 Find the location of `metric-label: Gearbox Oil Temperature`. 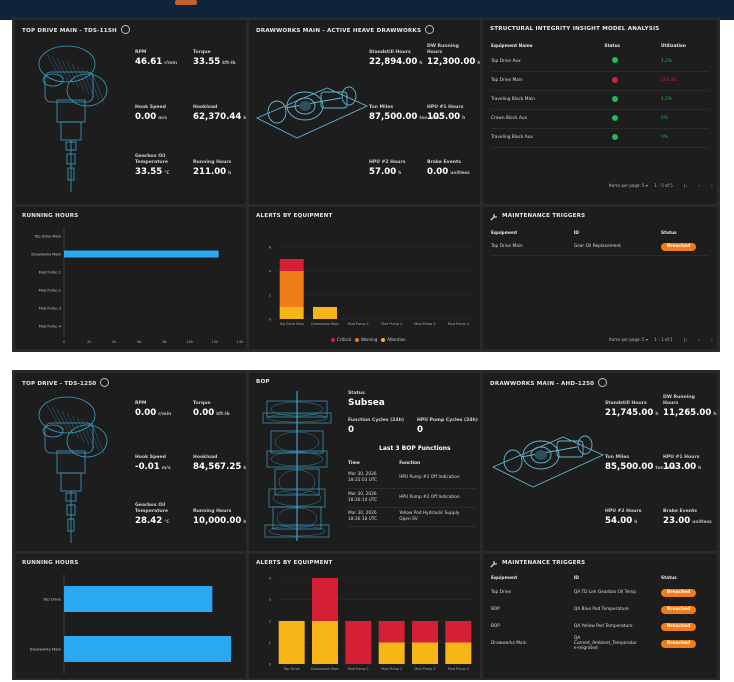

metric-label: Gearbox Oil Temperature is located at coordinates (152, 508).